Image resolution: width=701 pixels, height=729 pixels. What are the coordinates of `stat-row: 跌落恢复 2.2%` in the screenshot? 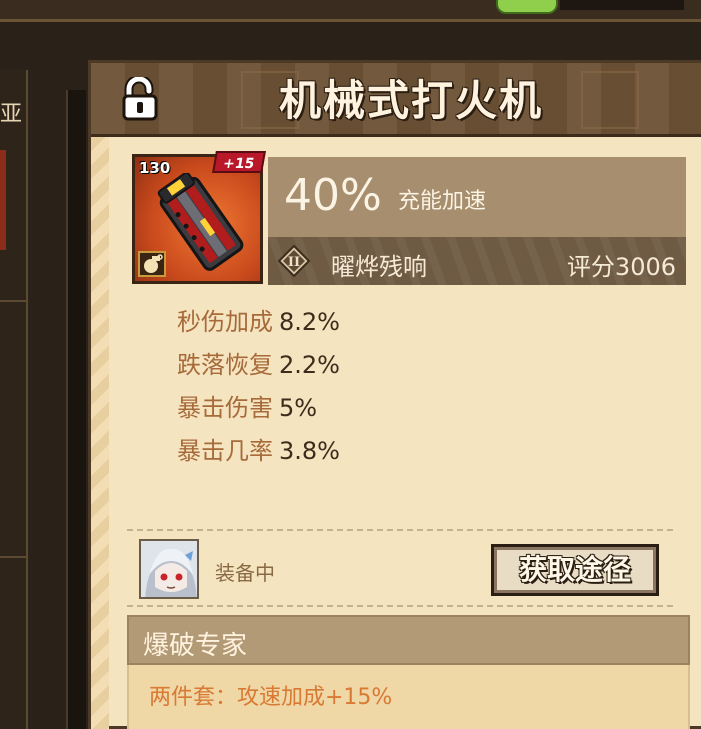 It's located at (258, 365).